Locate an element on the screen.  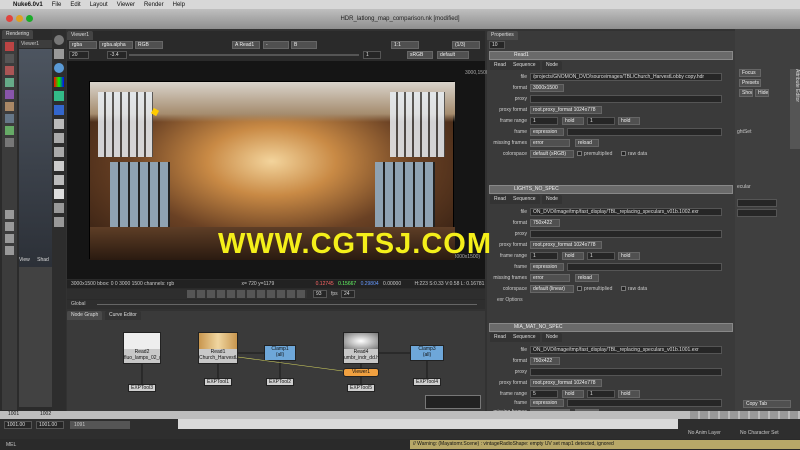
exr-options-label: exr Options is located at coordinates (510, 300).